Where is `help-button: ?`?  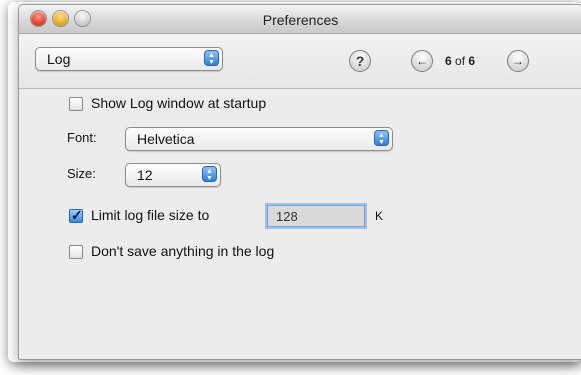 help-button: ? is located at coordinates (360, 61).